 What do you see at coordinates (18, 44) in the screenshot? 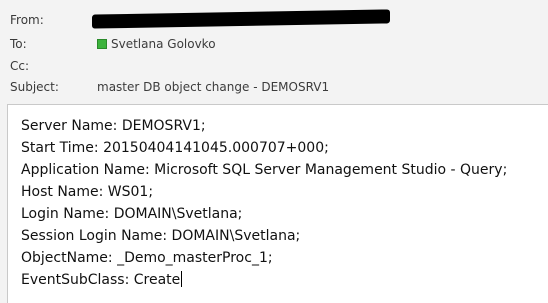
I see `to-label: To:` at bounding box center [18, 44].